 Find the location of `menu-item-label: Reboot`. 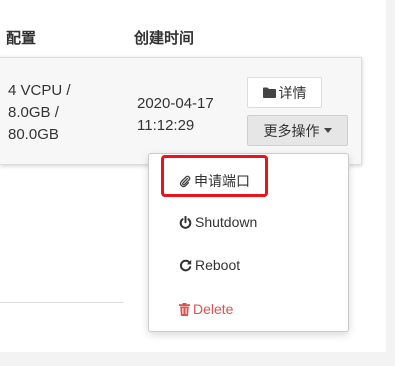

menu-item-label: Reboot is located at coordinates (218, 265).